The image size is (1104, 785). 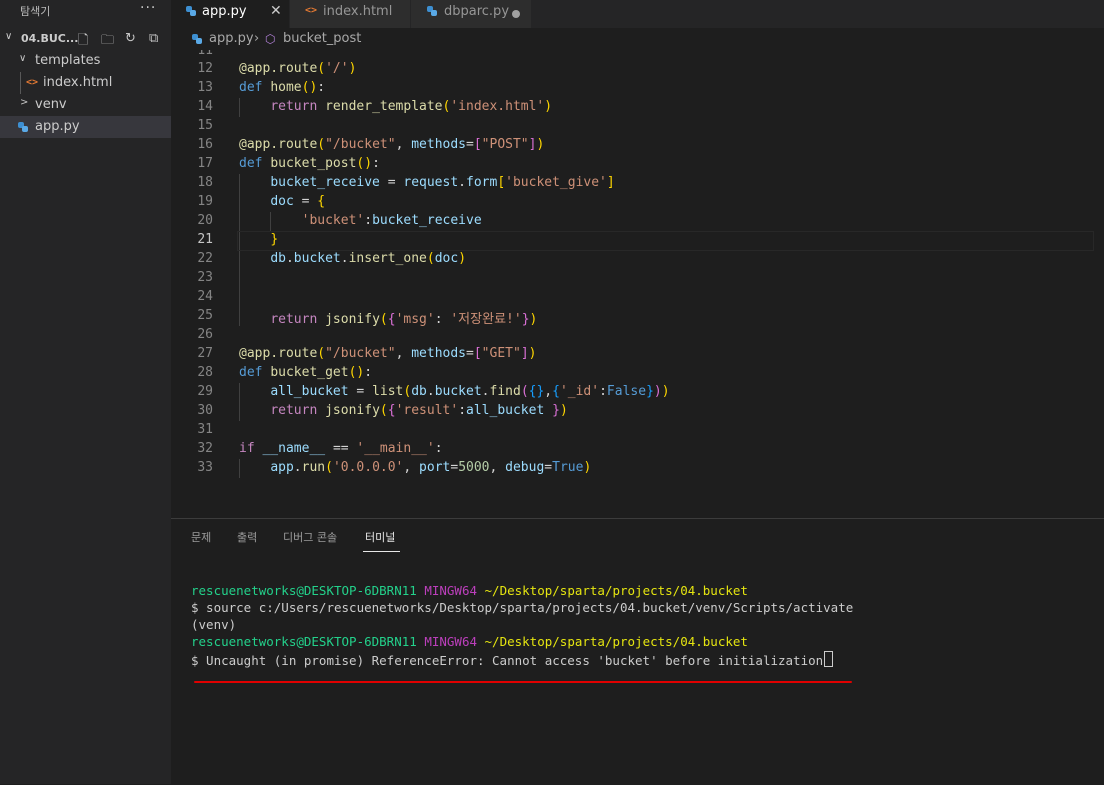 I want to click on tab-index-html: <> index.html, so click(x=350, y=14).